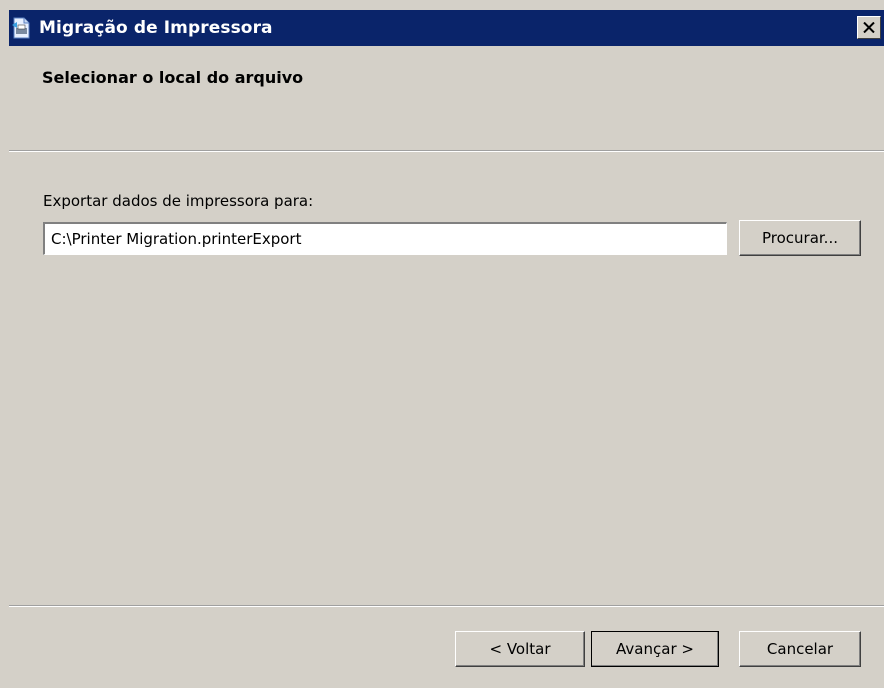 This screenshot has height=688, width=884. What do you see at coordinates (800, 649) in the screenshot?
I see `cancel-button: Cancelar` at bounding box center [800, 649].